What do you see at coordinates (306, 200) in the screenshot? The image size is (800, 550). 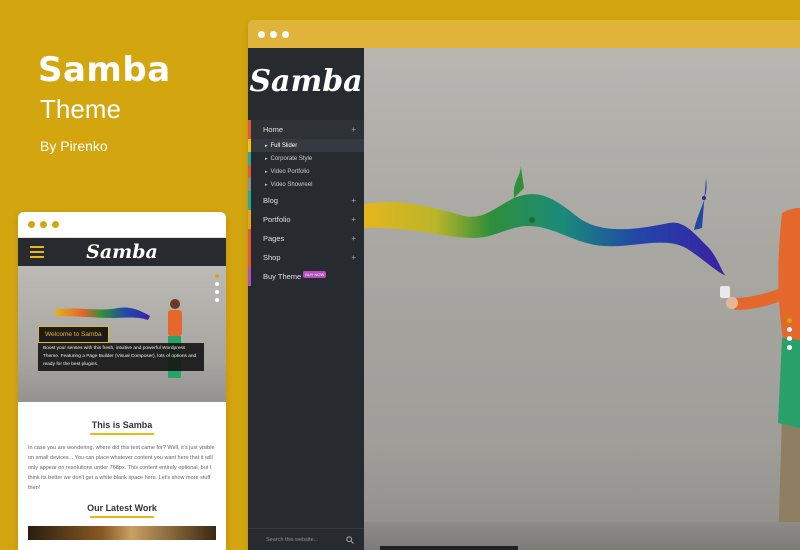 I see `menu-item-blog: Blog +` at bounding box center [306, 200].